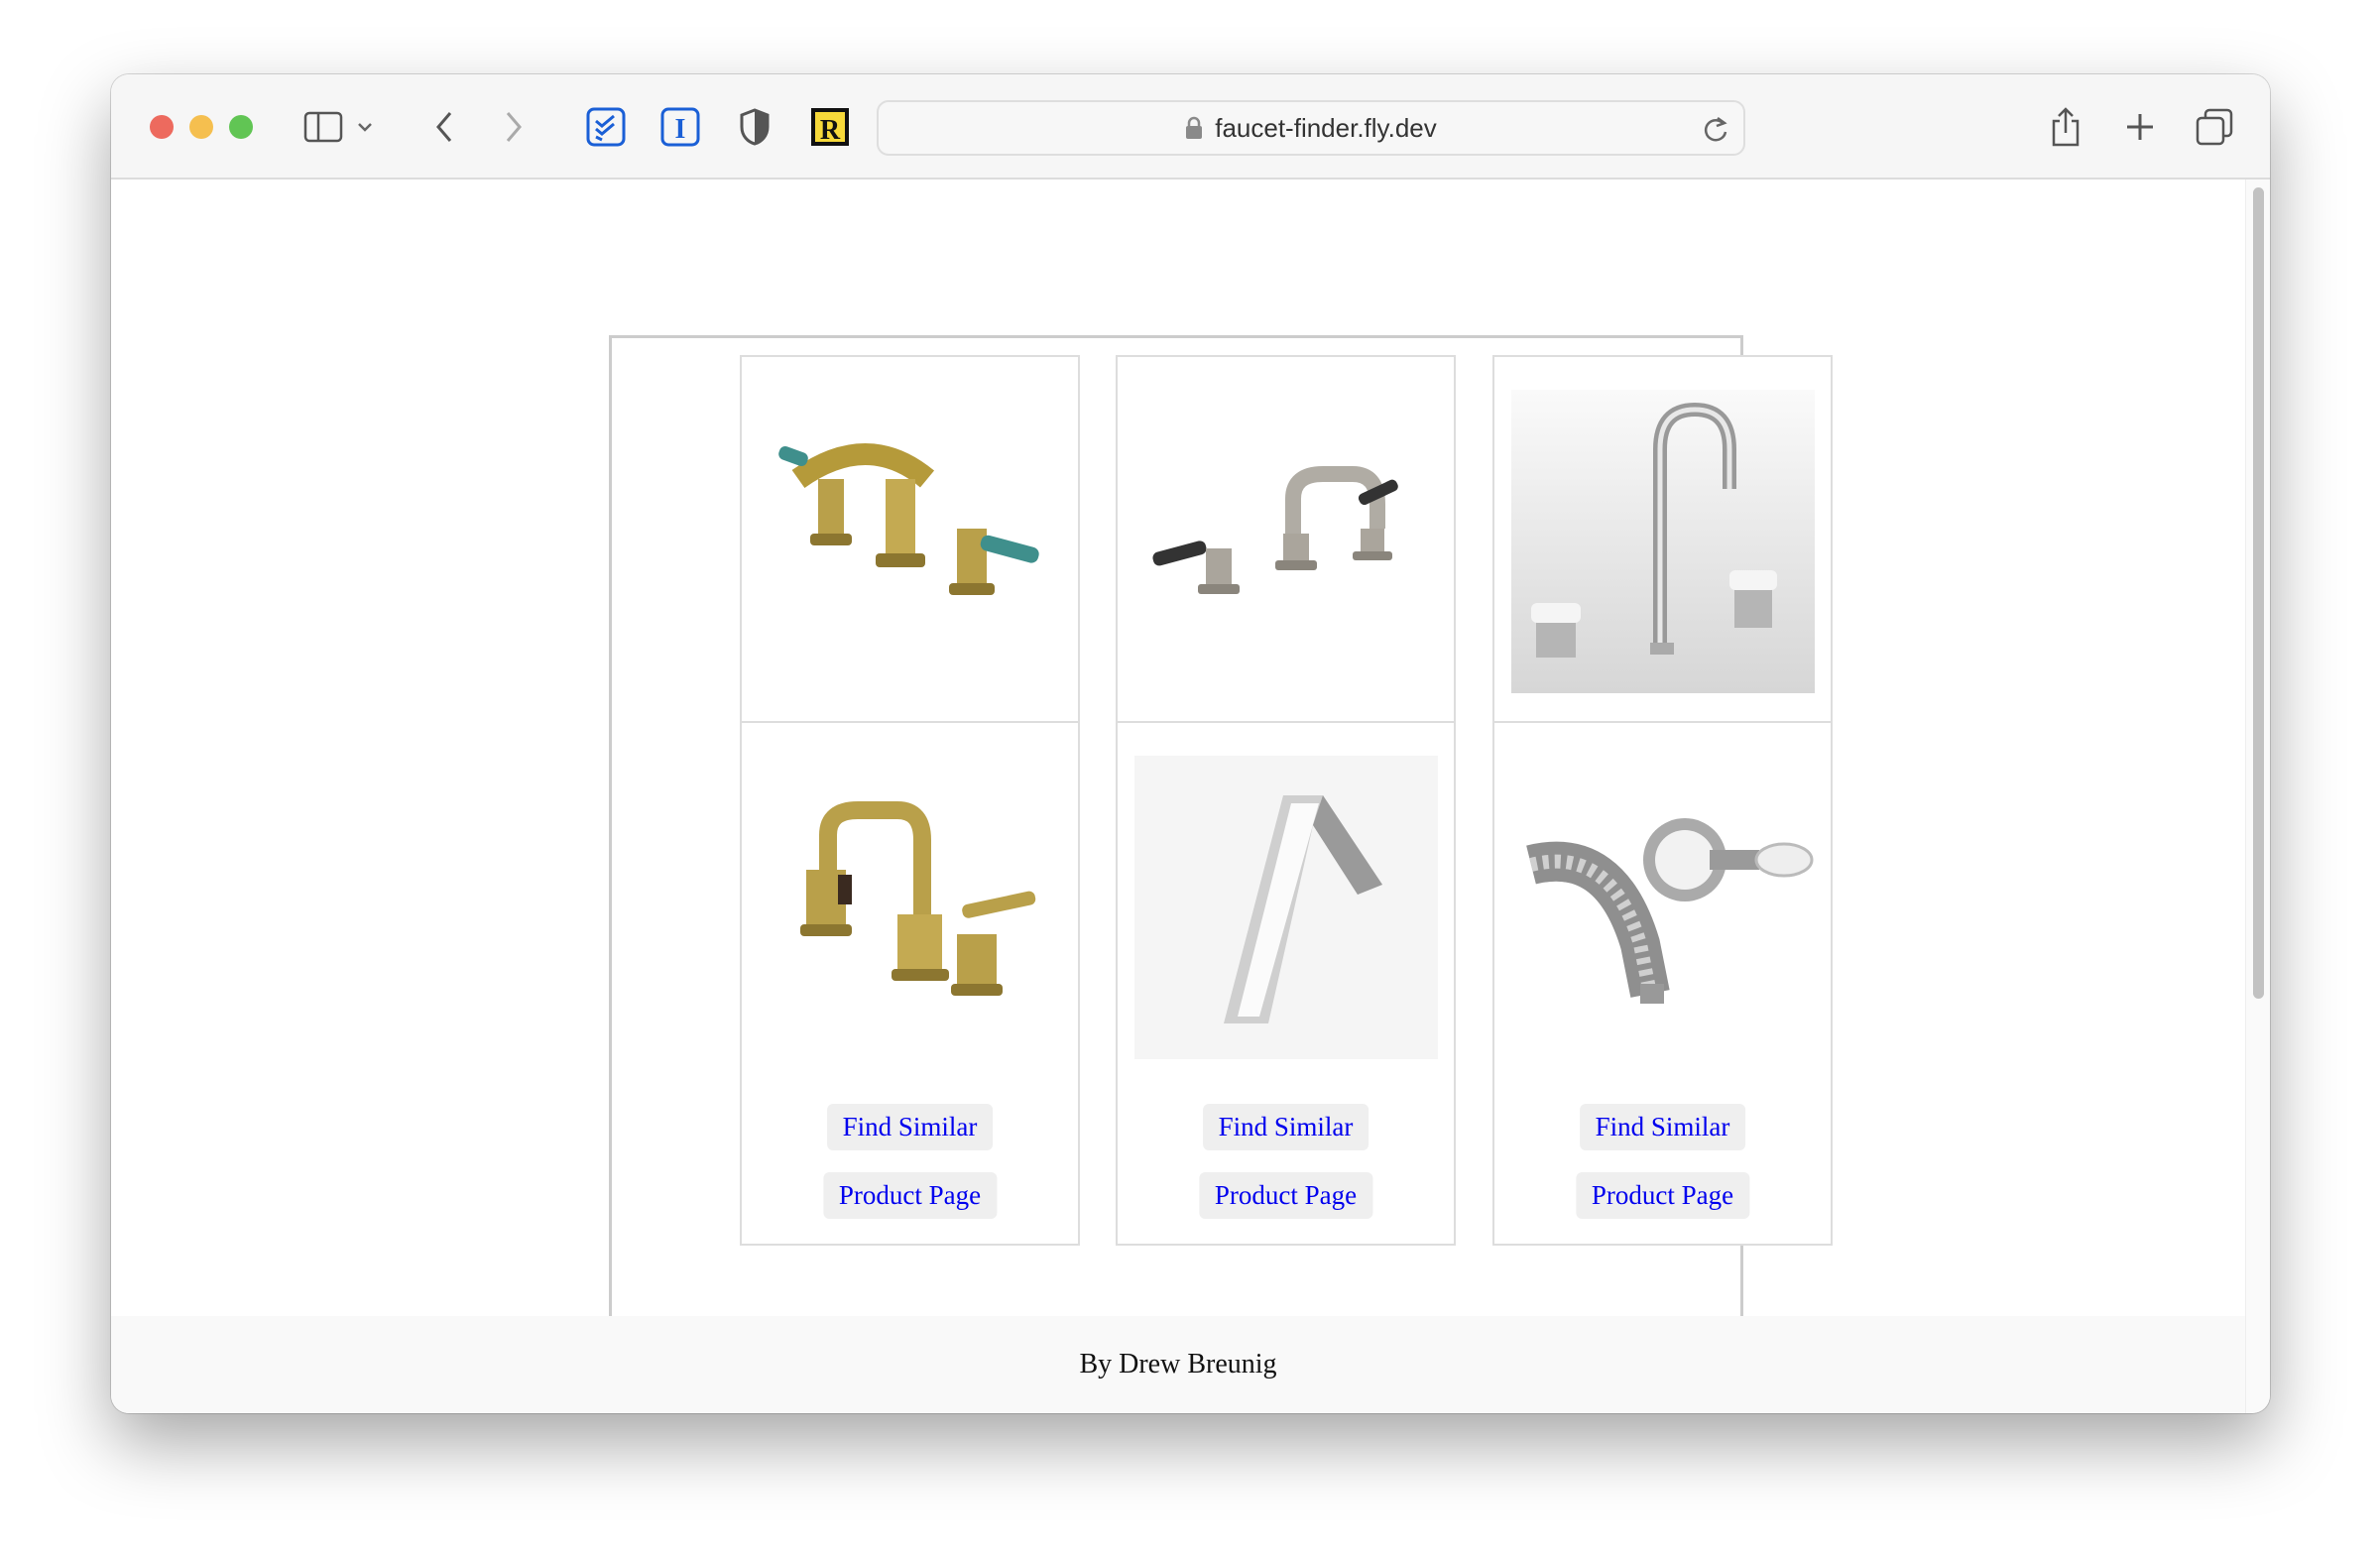 The image size is (2380, 1561). What do you see at coordinates (241, 127) in the screenshot?
I see `zoom-window-button` at bounding box center [241, 127].